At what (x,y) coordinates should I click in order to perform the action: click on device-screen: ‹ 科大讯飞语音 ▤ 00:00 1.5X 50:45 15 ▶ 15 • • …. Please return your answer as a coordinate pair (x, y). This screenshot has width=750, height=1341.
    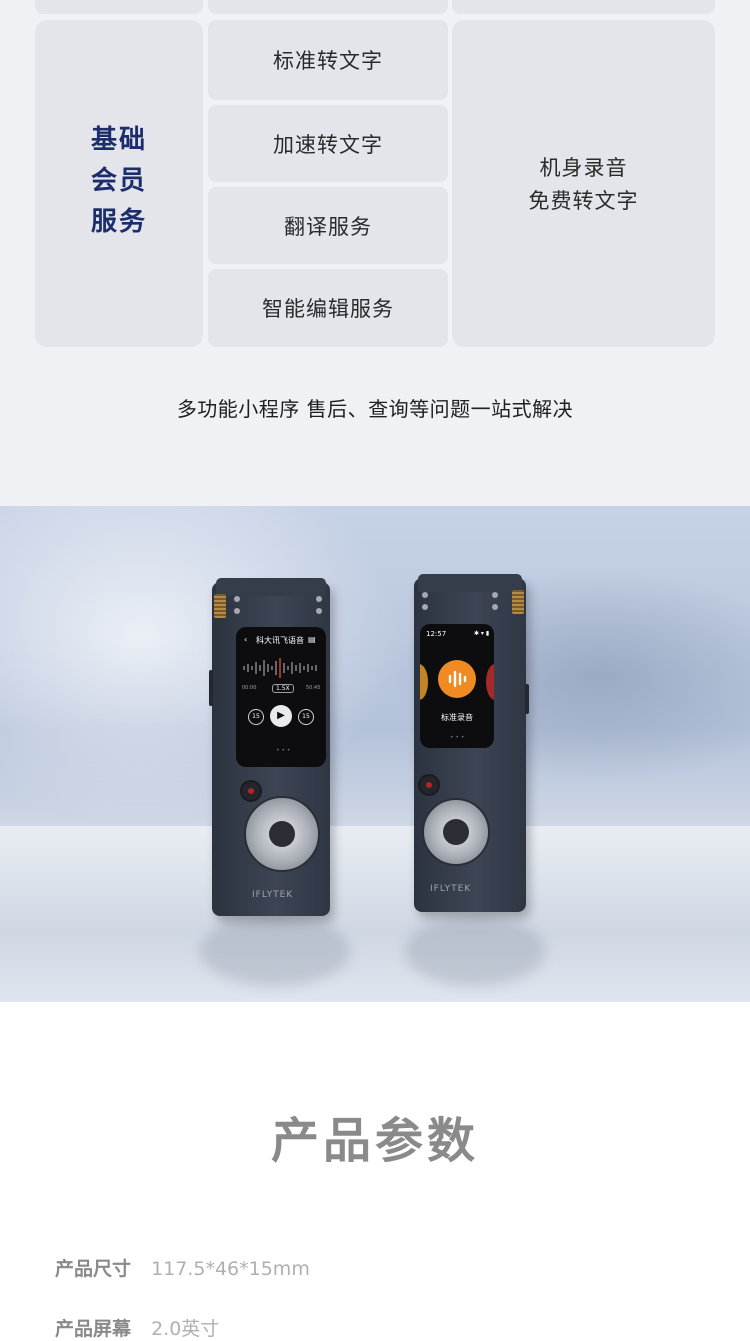
    Looking at the image, I should click on (281, 697).